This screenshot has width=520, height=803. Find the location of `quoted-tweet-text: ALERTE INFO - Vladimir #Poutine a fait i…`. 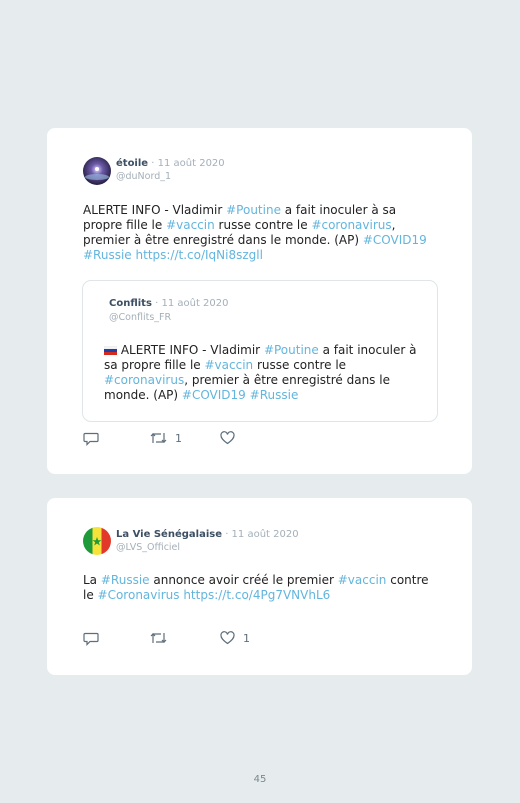

quoted-tweet-text: ALERTE INFO - Vladimir #Poutine a fait i… is located at coordinates (261, 373).